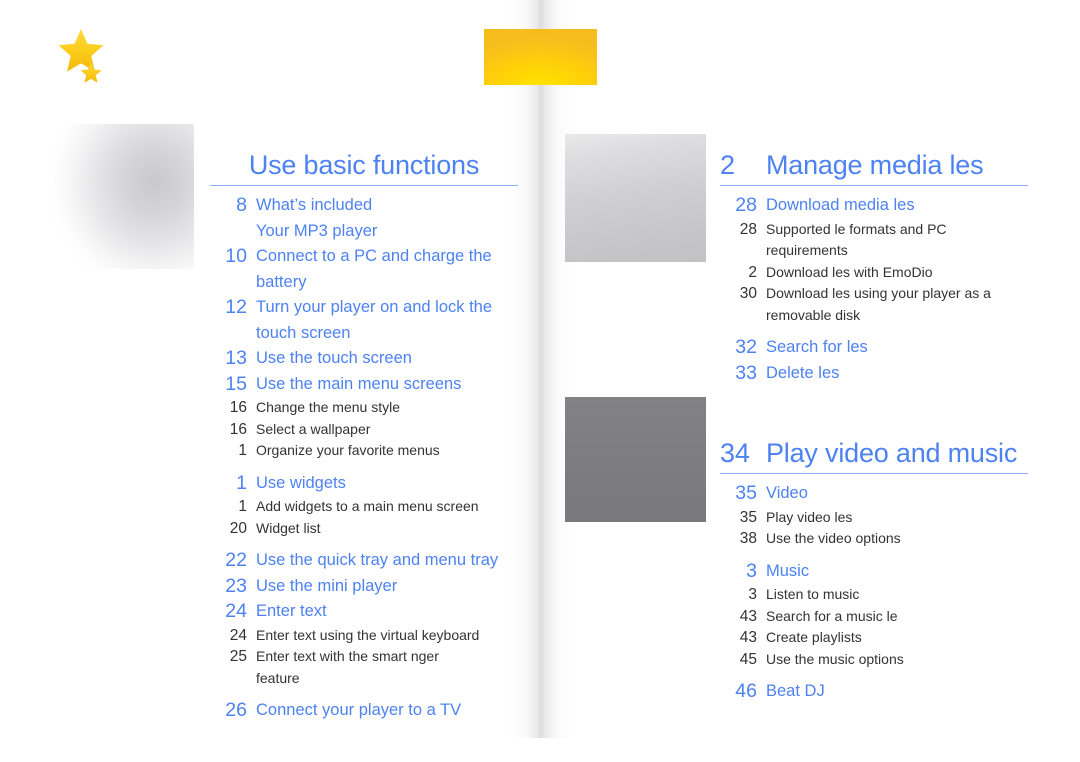 This screenshot has height=762, width=1080. I want to click on toc-entry-label: Create playlists, so click(814, 637).